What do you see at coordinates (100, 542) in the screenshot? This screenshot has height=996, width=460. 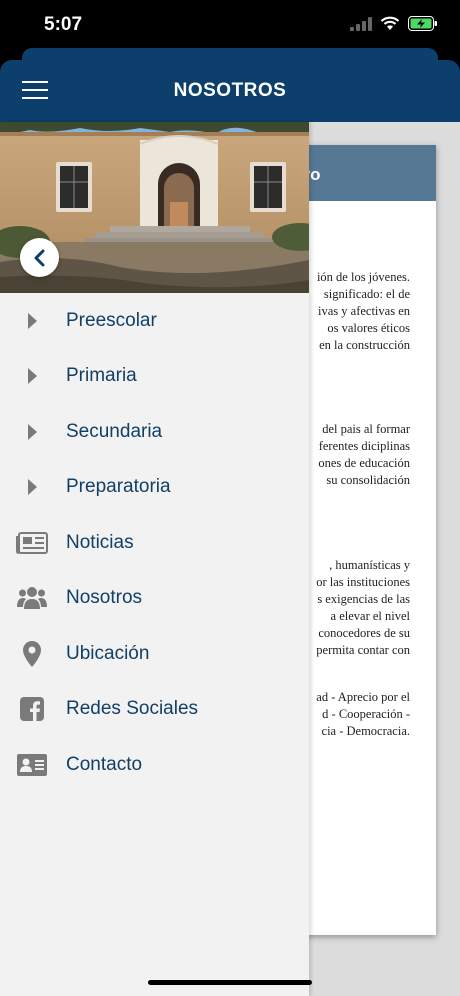 I see `menu-item-label: Noticias` at bounding box center [100, 542].